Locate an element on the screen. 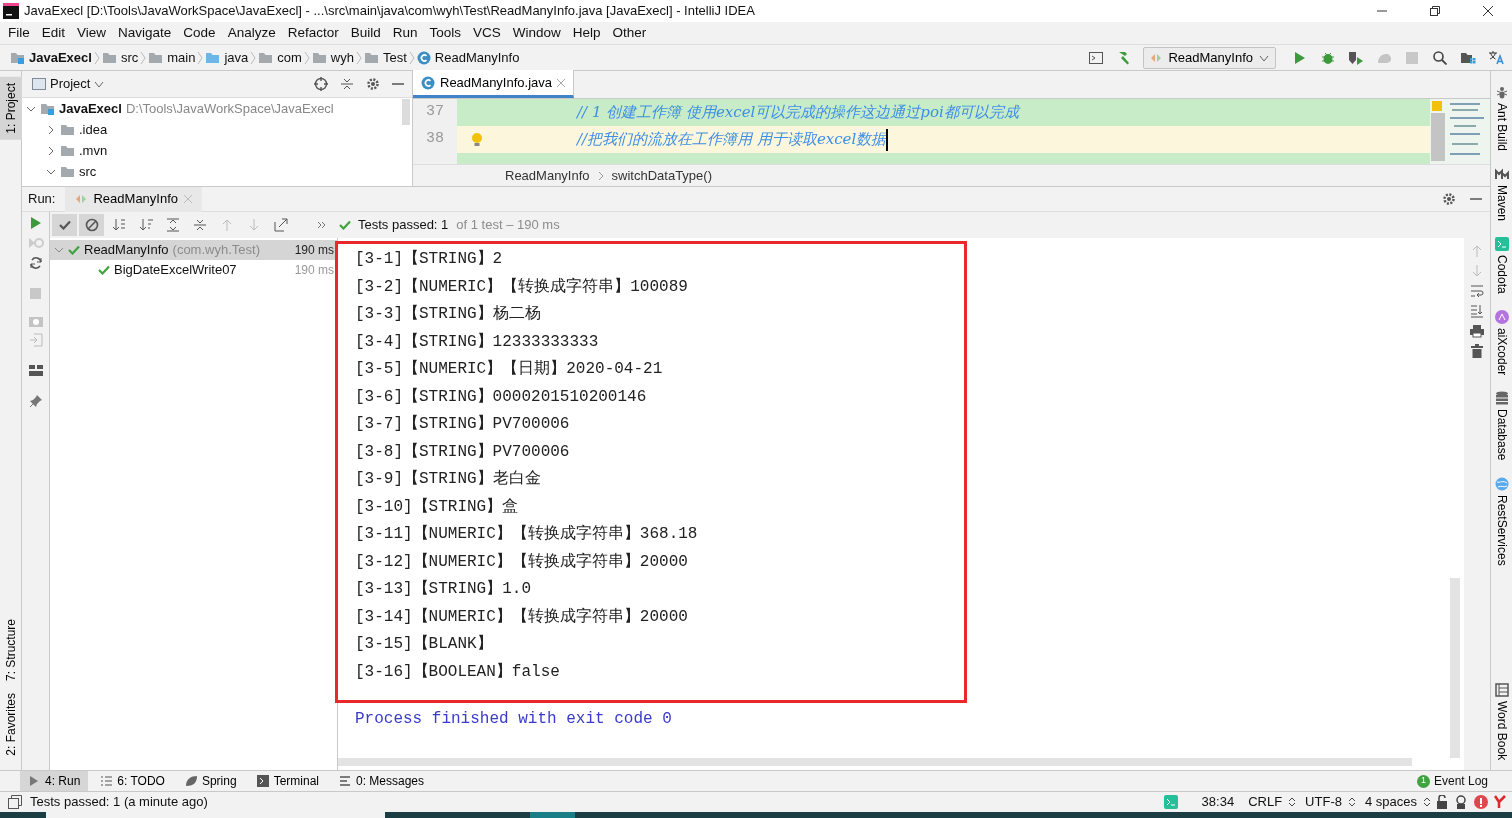 The height and width of the screenshot is (818, 1512). list-icon is located at coordinates (106, 781).